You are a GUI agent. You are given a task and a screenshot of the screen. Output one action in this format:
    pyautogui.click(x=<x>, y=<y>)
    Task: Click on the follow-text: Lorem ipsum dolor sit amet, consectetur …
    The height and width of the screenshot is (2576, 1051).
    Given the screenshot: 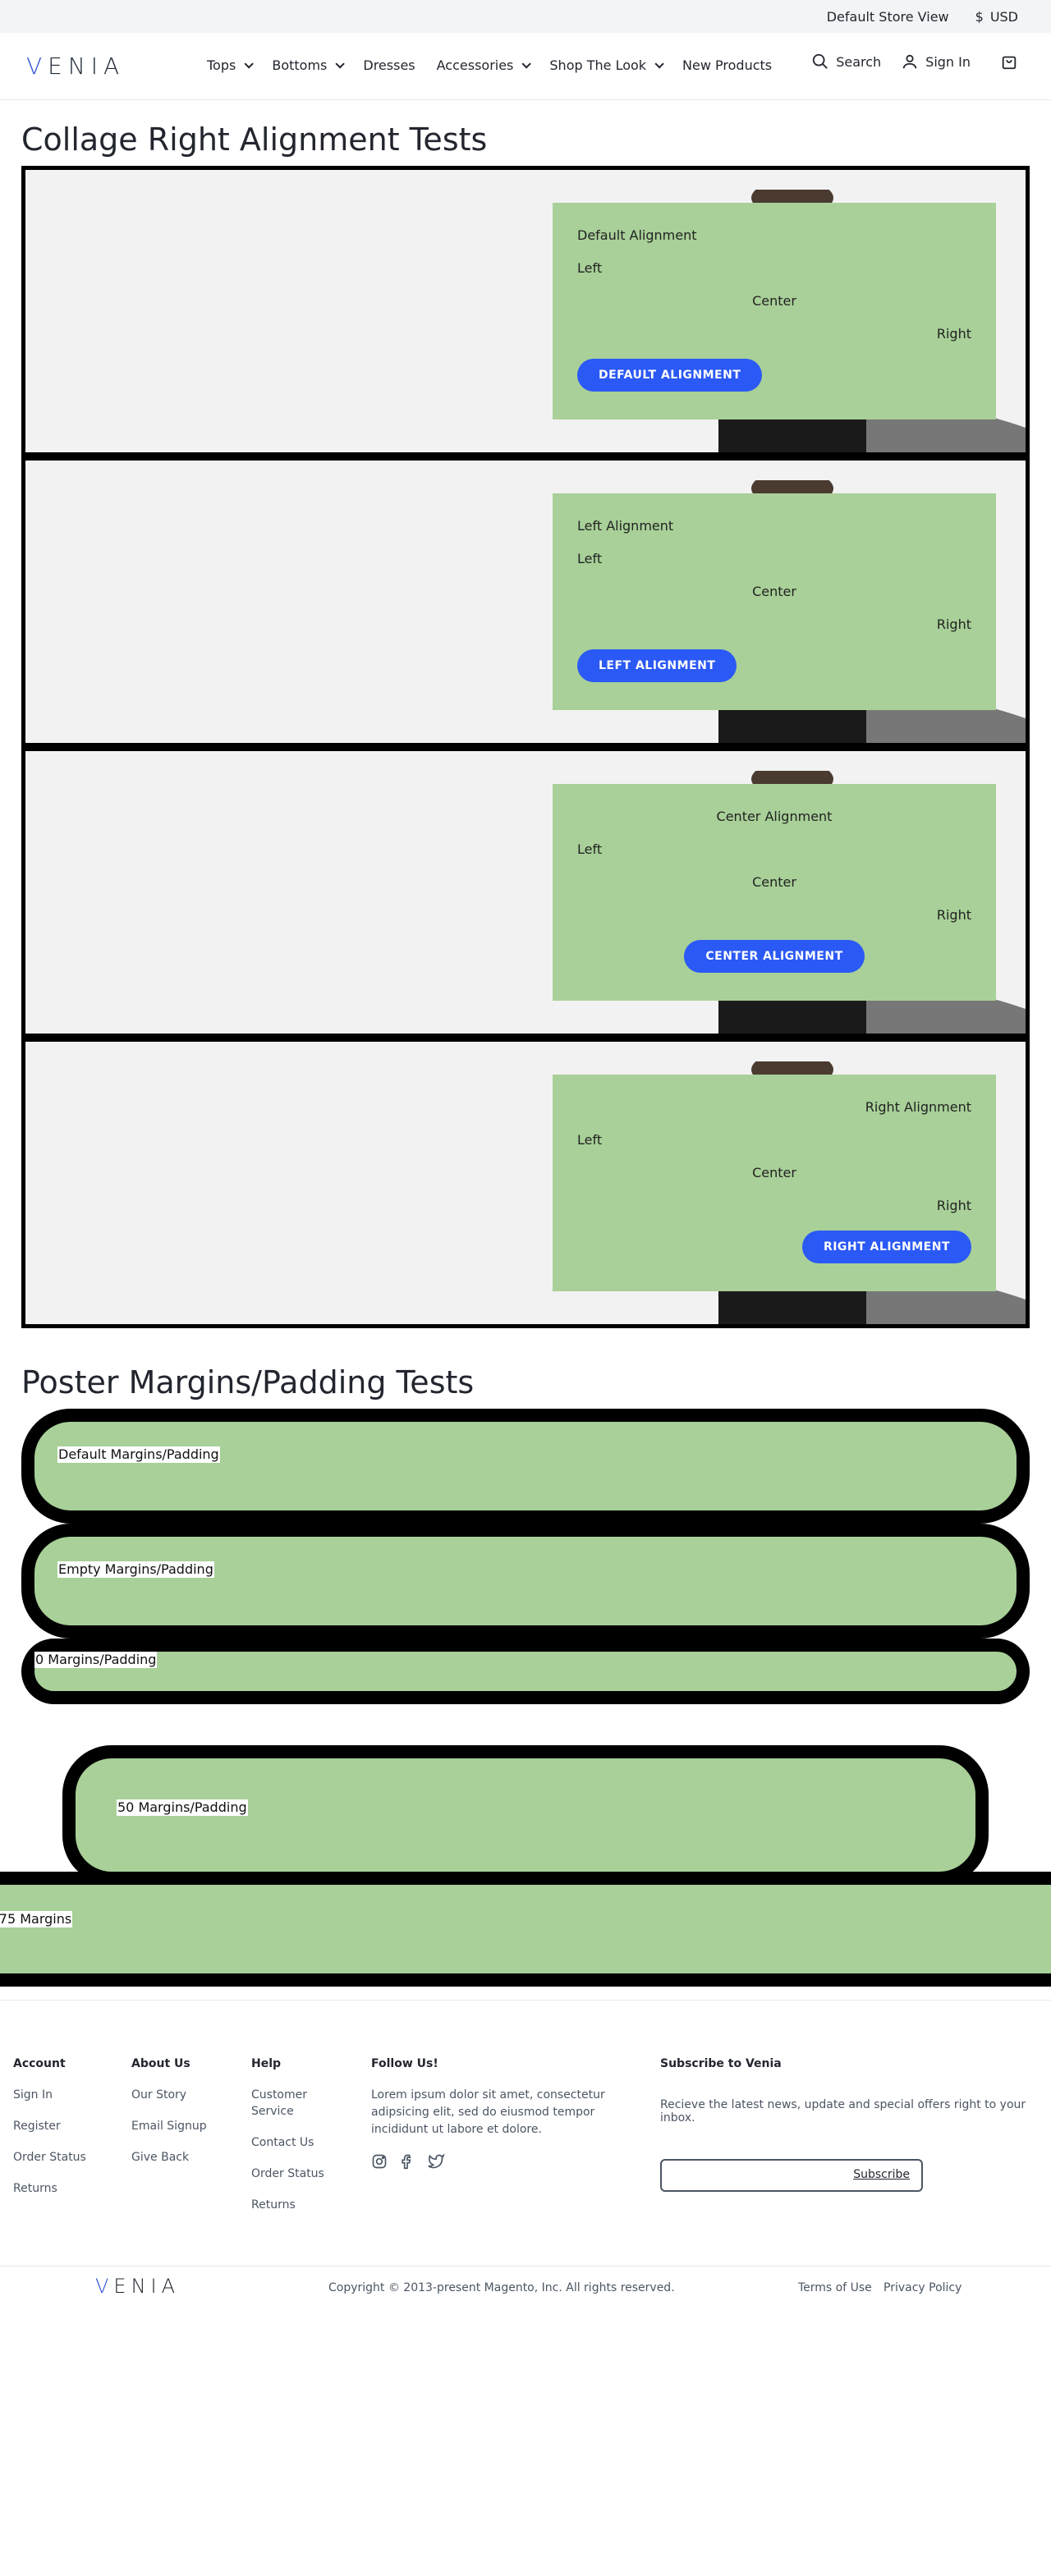 What is the action you would take?
    pyautogui.click(x=488, y=2112)
    